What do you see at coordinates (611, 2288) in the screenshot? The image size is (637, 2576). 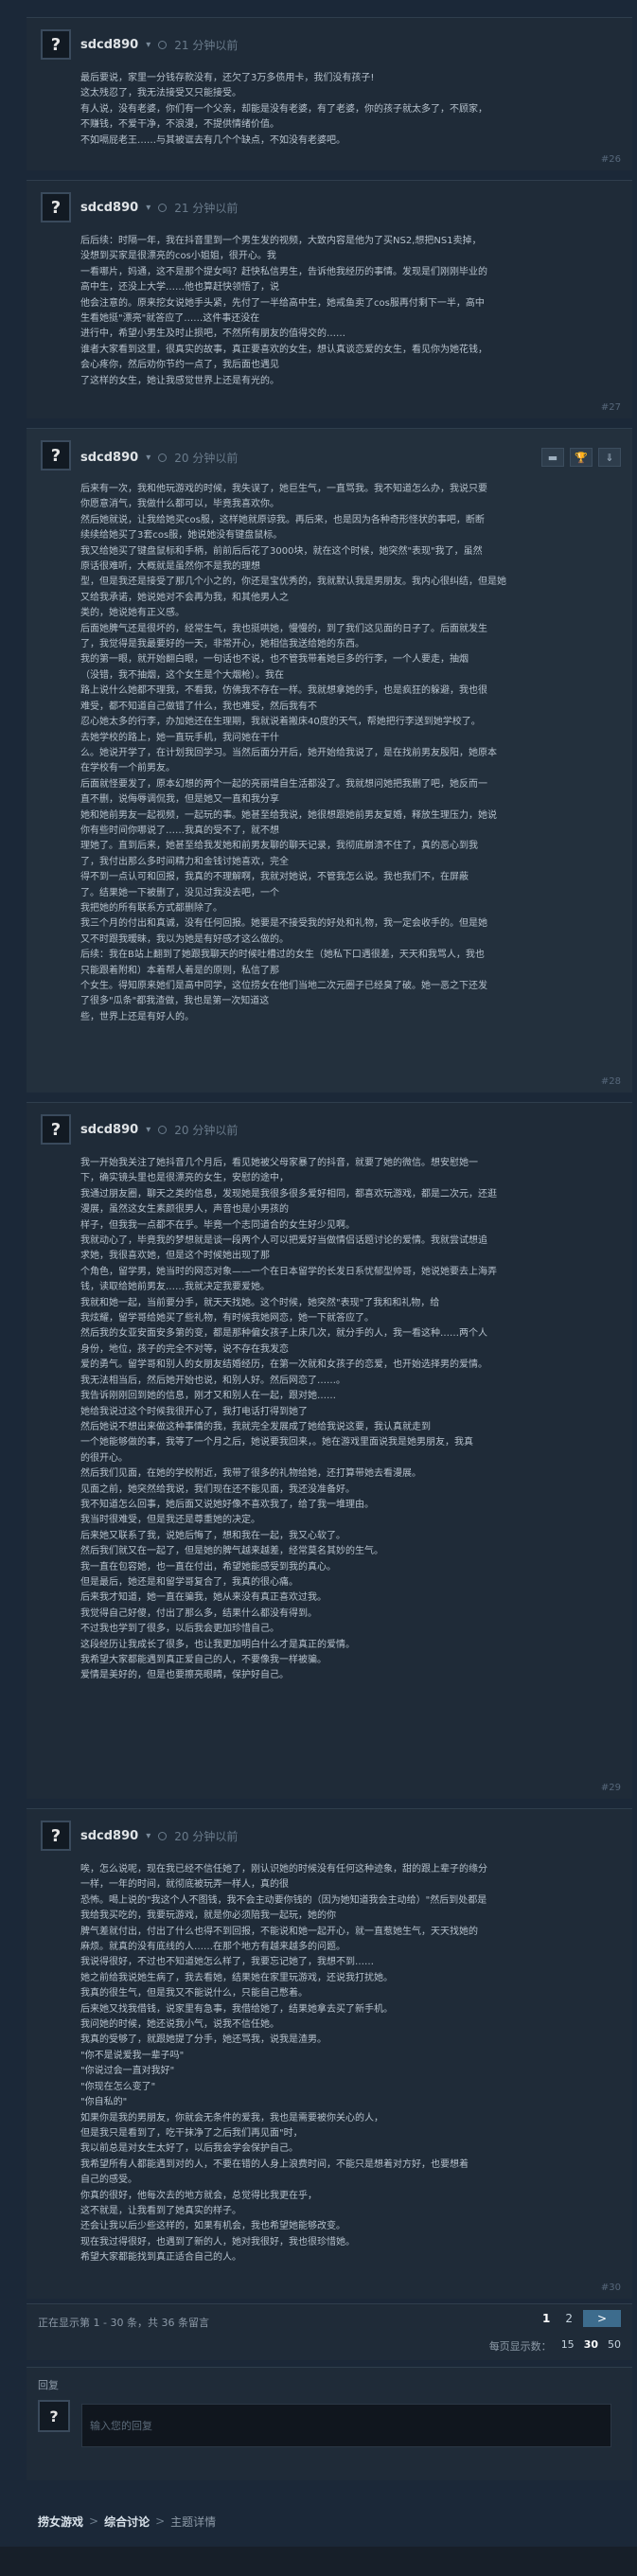 I see `floor-number: #30` at bounding box center [611, 2288].